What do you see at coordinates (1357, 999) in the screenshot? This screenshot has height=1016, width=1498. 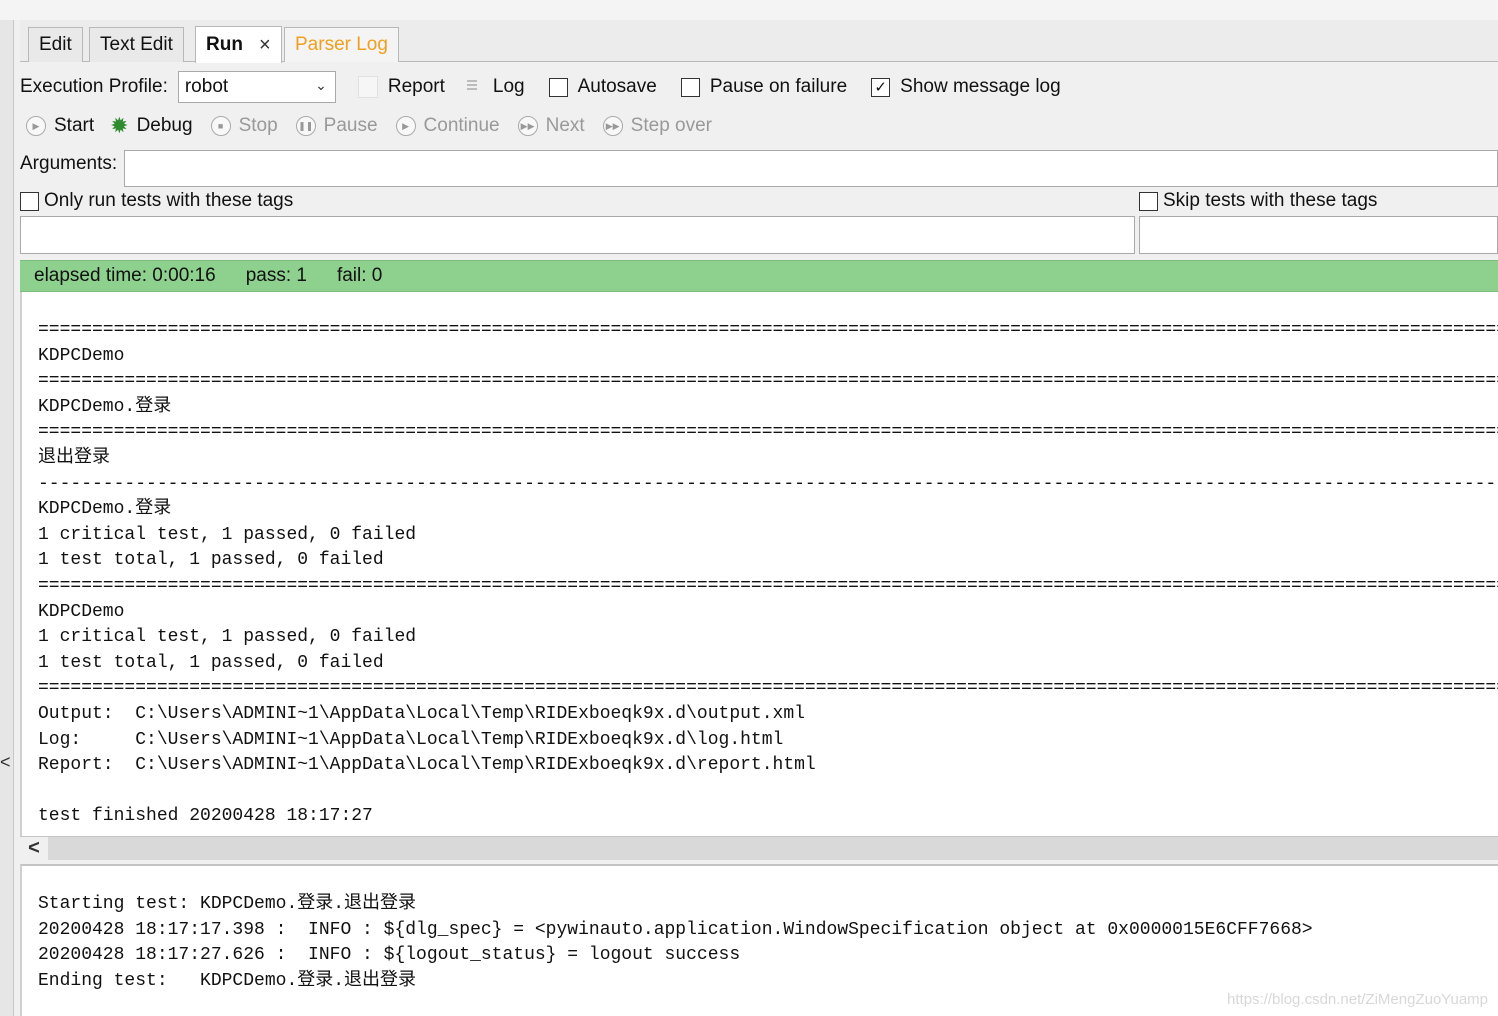 I see `watermark: https://blog.csdn.net/ZiMengZuoYuamp` at bounding box center [1357, 999].